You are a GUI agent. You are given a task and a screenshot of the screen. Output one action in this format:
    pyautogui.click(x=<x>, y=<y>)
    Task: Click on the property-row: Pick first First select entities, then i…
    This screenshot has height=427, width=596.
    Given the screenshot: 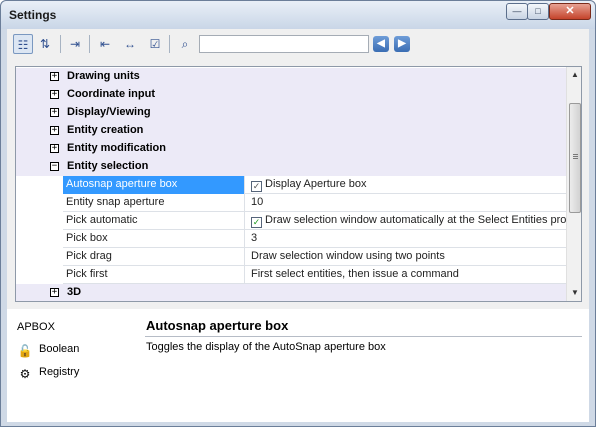 What is the action you would take?
    pyautogui.click(x=314, y=275)
    